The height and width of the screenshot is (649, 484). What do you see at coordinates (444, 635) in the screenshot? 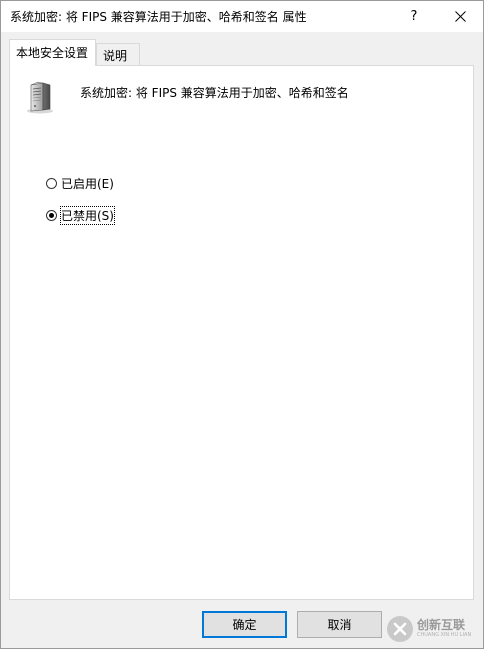
I see `watermark-subtext: CHUANG XIN HU LIAN` at bounding box center [444, 635].